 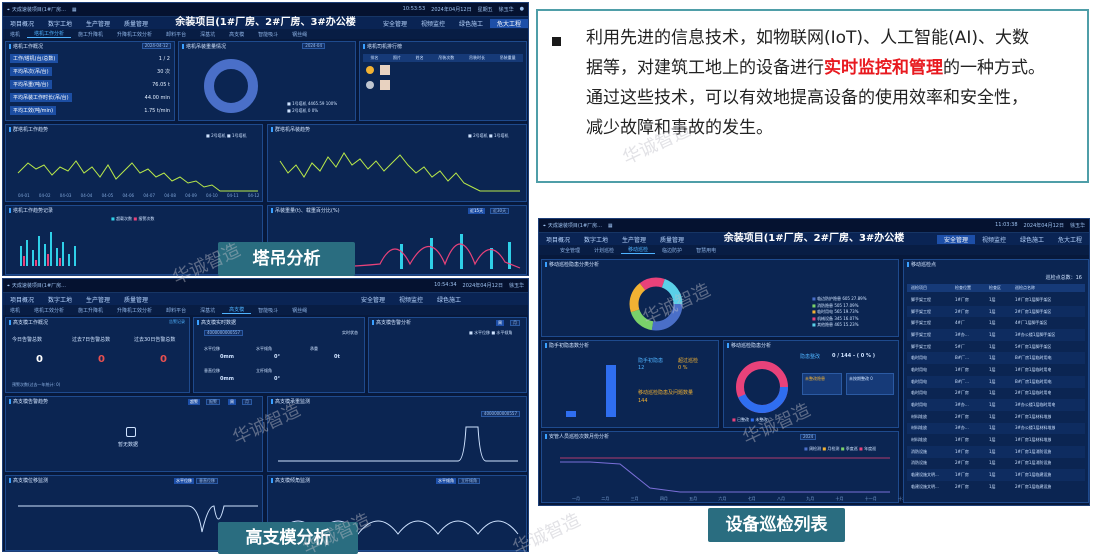 What do you see at coordinates (604, 250) in the screenshot?
I see `subnav-plan: 计划巡检` at bounding box center [604, 250].